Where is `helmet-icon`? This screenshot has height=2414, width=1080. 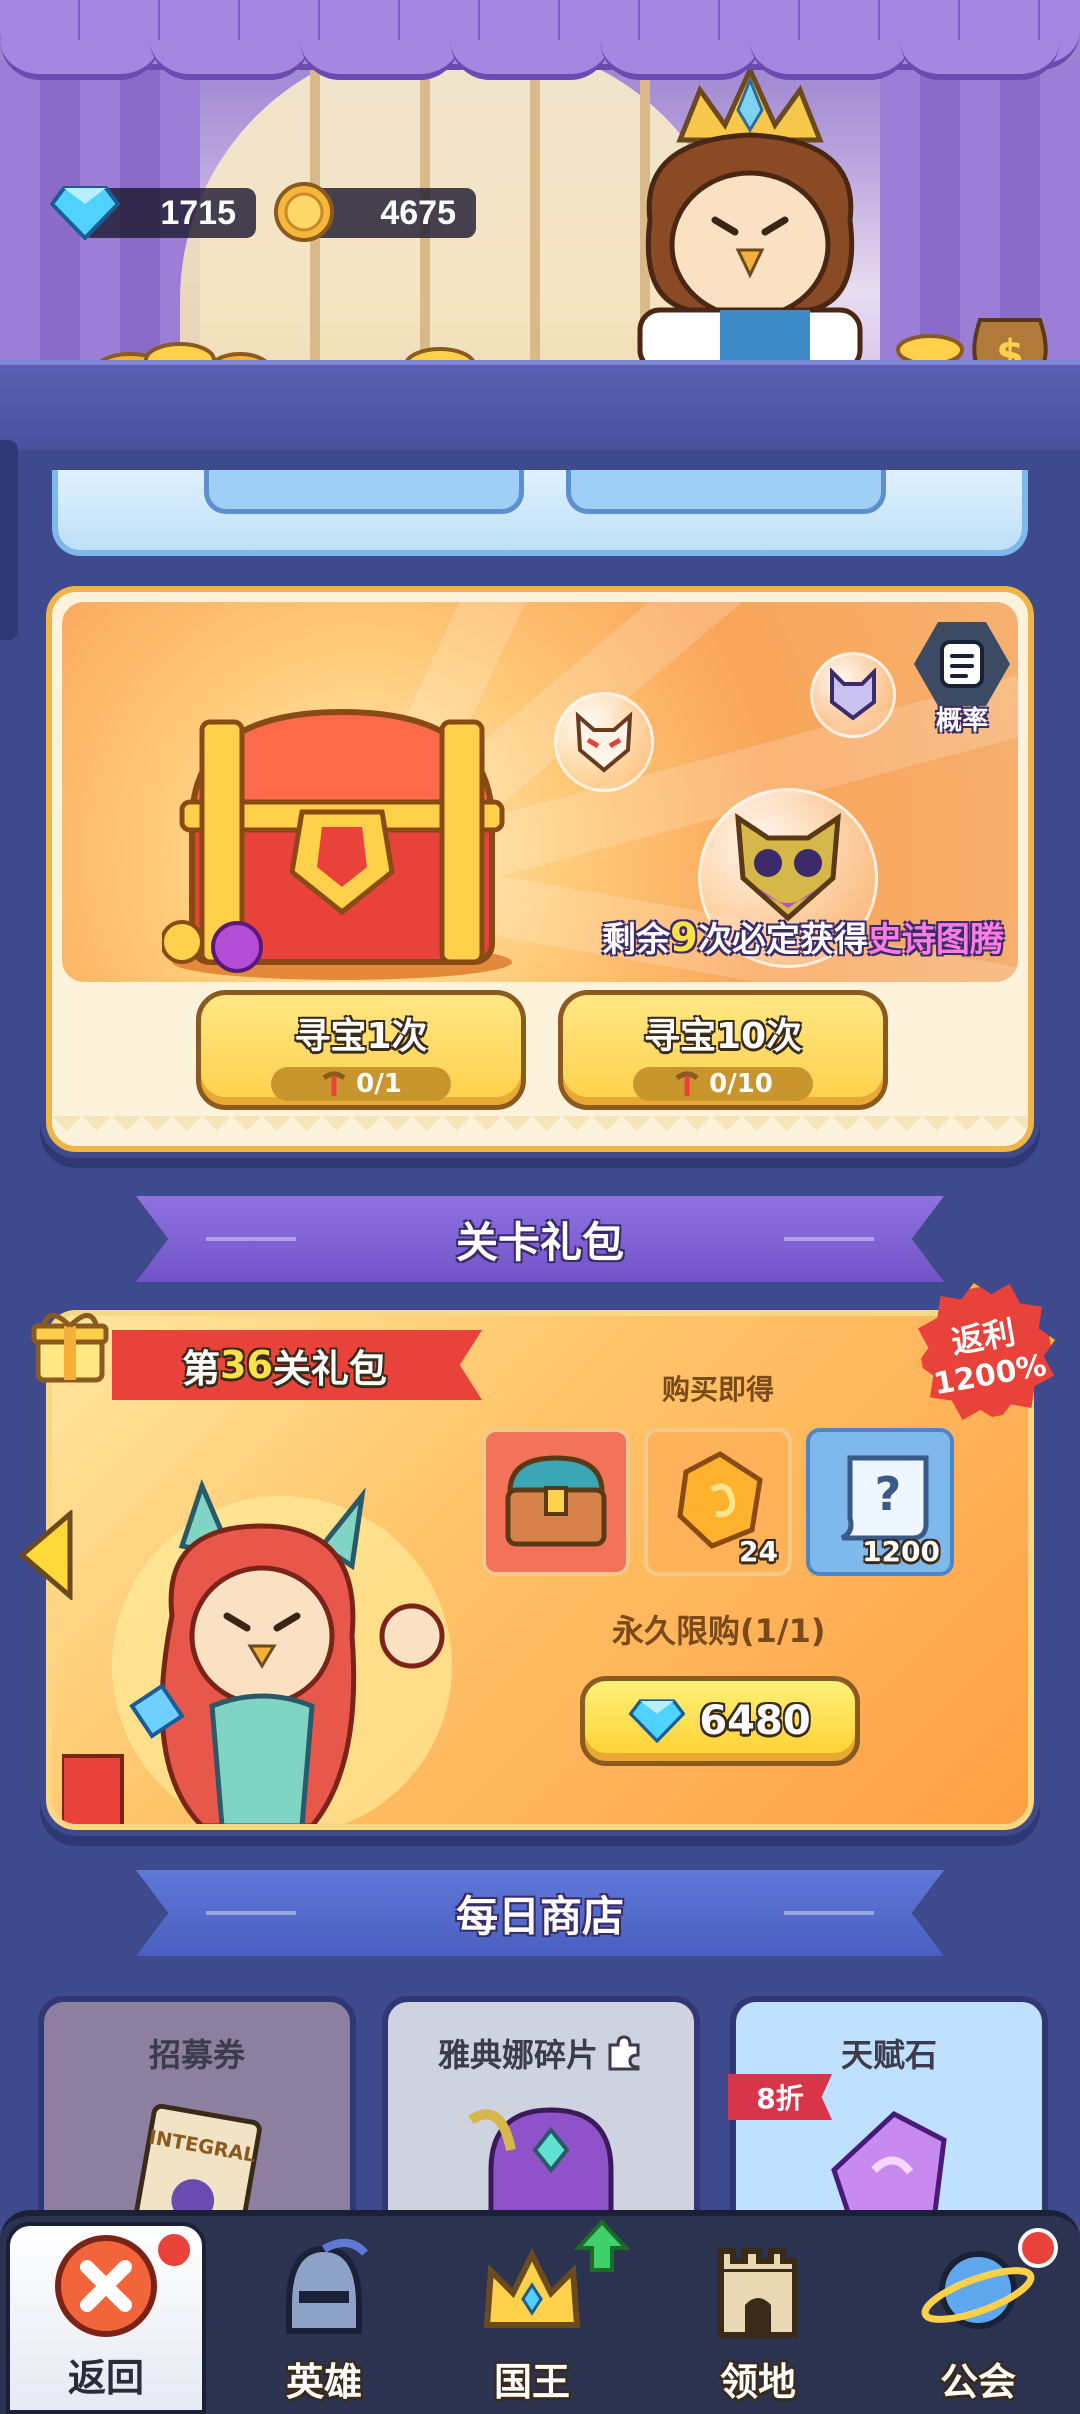
helmet-icon is located at coordinates (327, 2286).